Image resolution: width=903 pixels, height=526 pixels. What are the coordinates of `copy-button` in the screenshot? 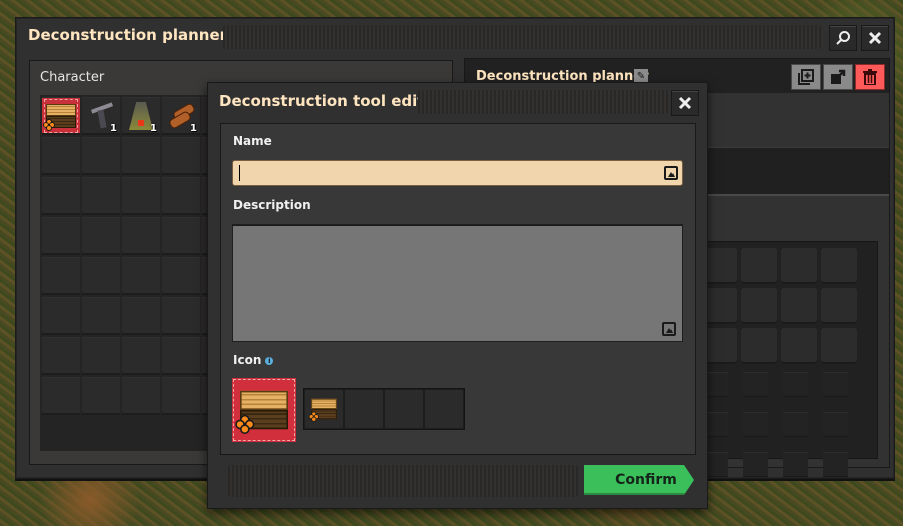 It's located at (806, 77).